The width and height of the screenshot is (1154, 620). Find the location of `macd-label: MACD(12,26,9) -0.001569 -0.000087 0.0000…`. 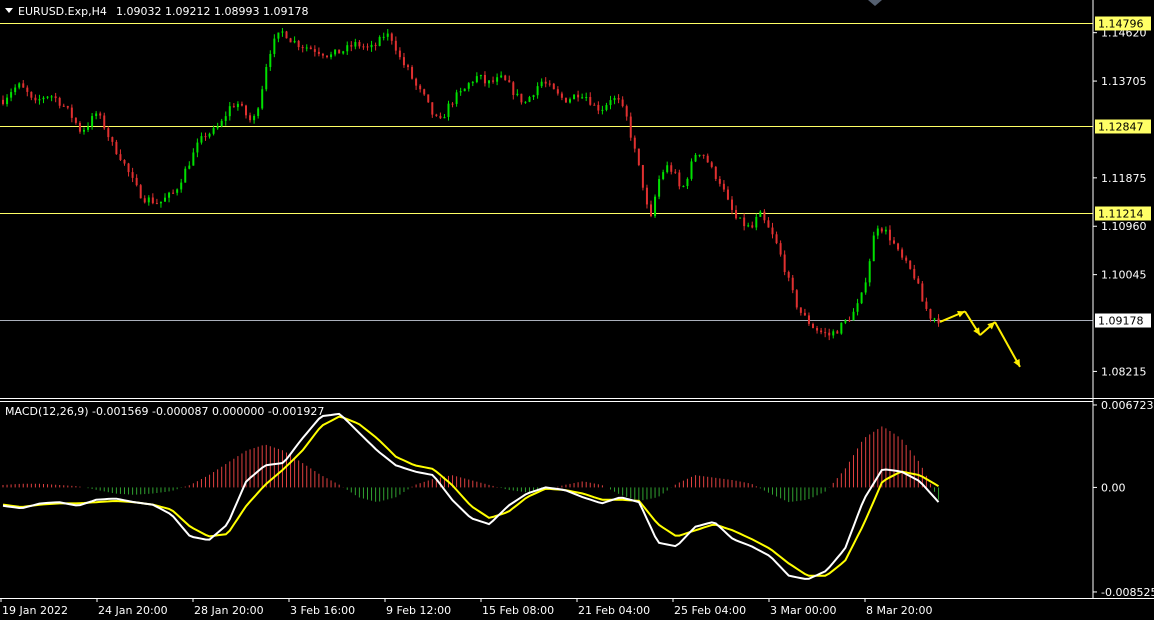

macd-label: MACD(12,26,9) -0.001569 -0.000087 0.0000… is located at coordinates (164, 411).